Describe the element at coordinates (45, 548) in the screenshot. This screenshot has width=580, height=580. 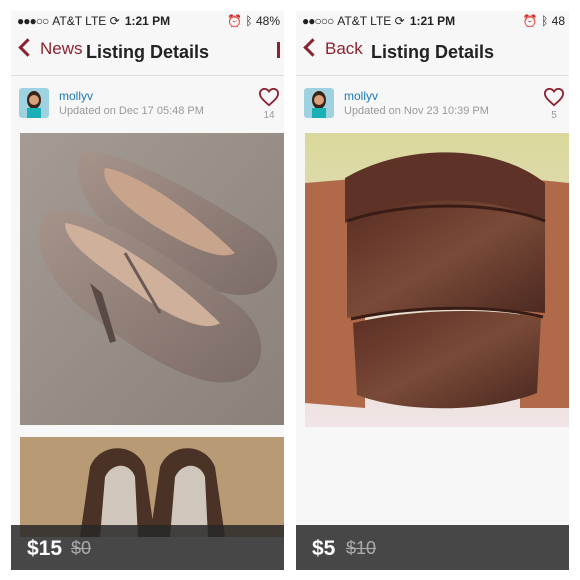
I see `price: $15` at that location.